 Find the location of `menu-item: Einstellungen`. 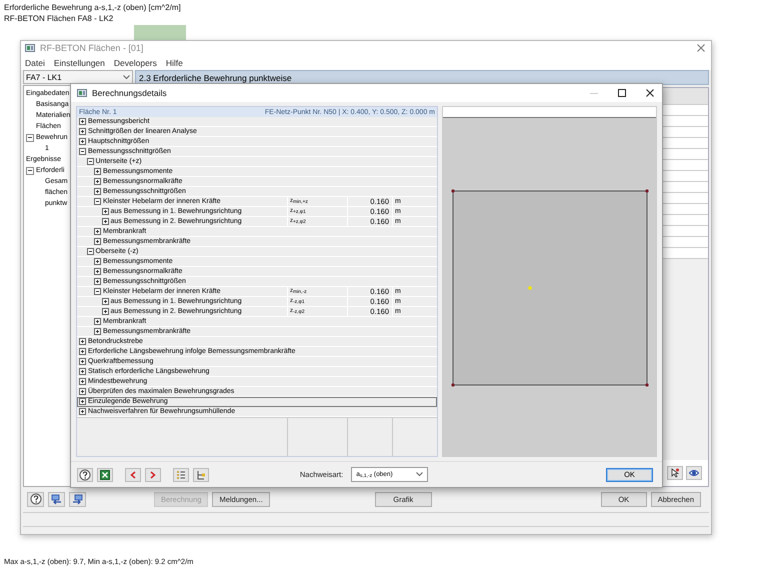

menu-item: Einstellungen is located at coordinates (79, 63).